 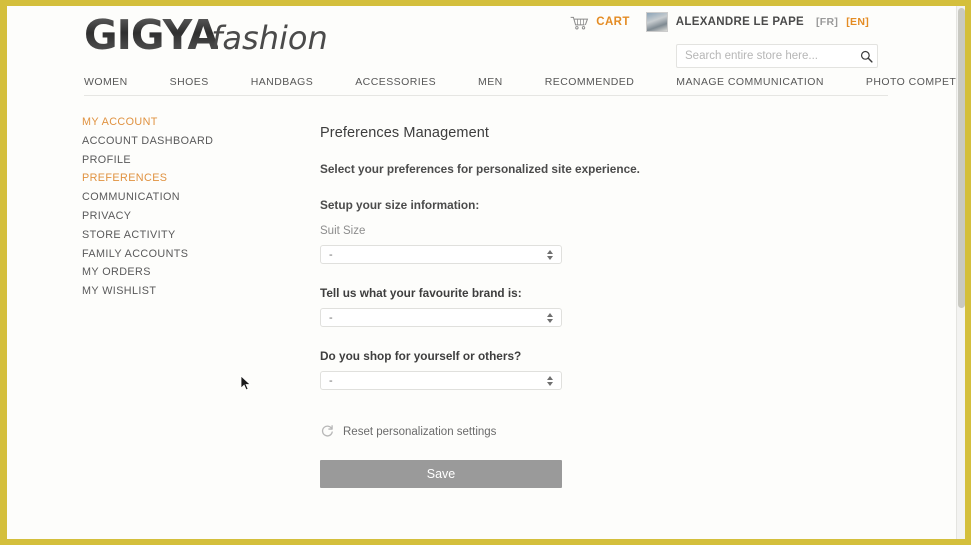 I want to click on nav-item-shoes: SHOES, so click(x=189, y=82).